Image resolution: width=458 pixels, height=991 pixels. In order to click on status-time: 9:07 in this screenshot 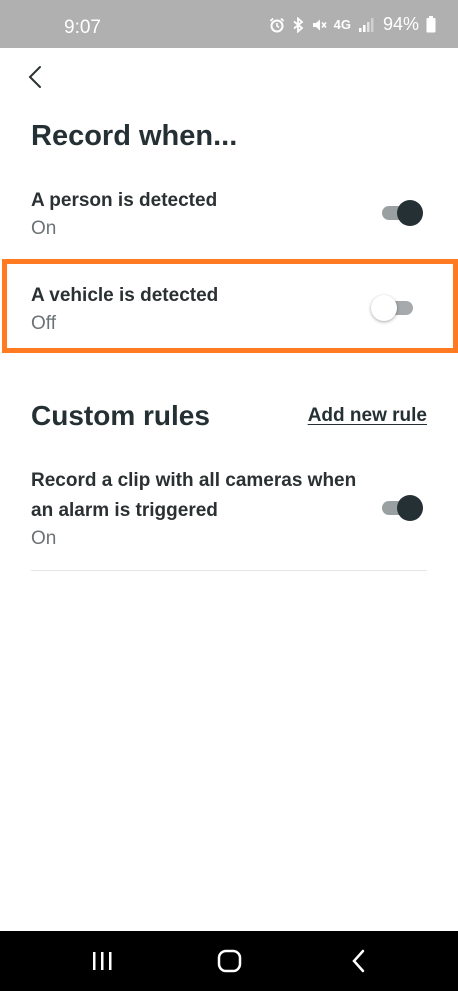, I will do `click(82, 27)`.